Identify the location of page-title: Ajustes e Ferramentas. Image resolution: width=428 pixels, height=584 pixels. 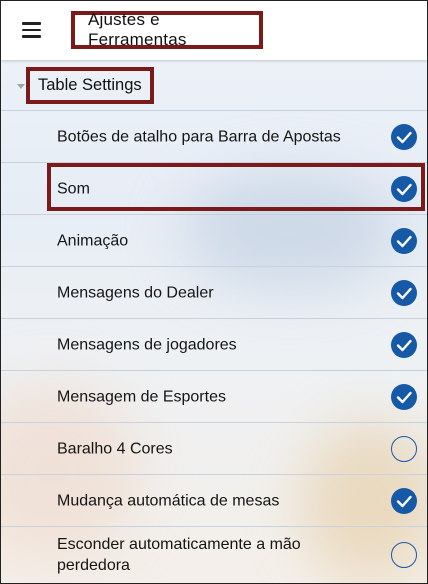
(167, 29).